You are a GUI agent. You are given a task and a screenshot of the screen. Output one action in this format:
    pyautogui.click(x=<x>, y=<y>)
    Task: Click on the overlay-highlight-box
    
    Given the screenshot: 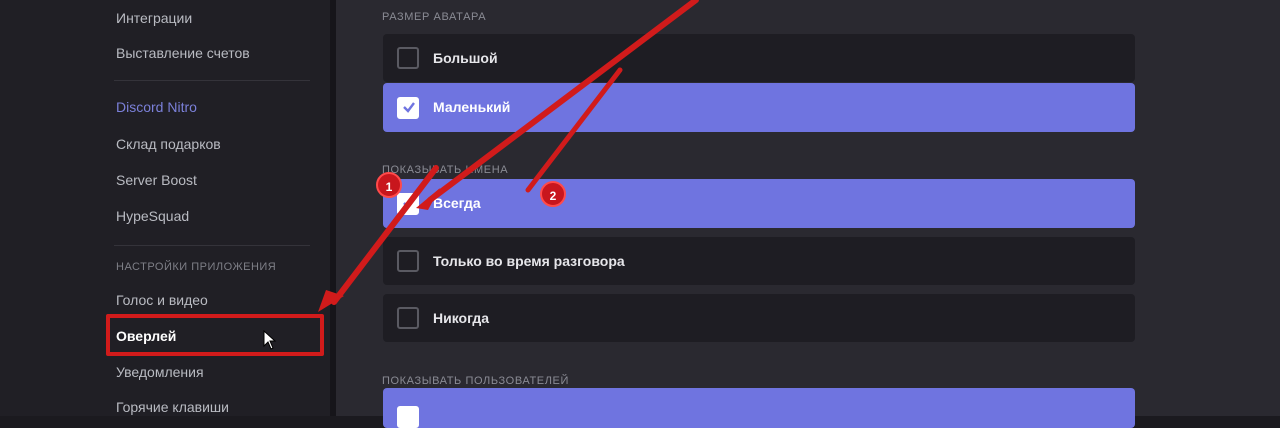 What is the action you would take?
    pyautogui.click(x=215, y=335)
    